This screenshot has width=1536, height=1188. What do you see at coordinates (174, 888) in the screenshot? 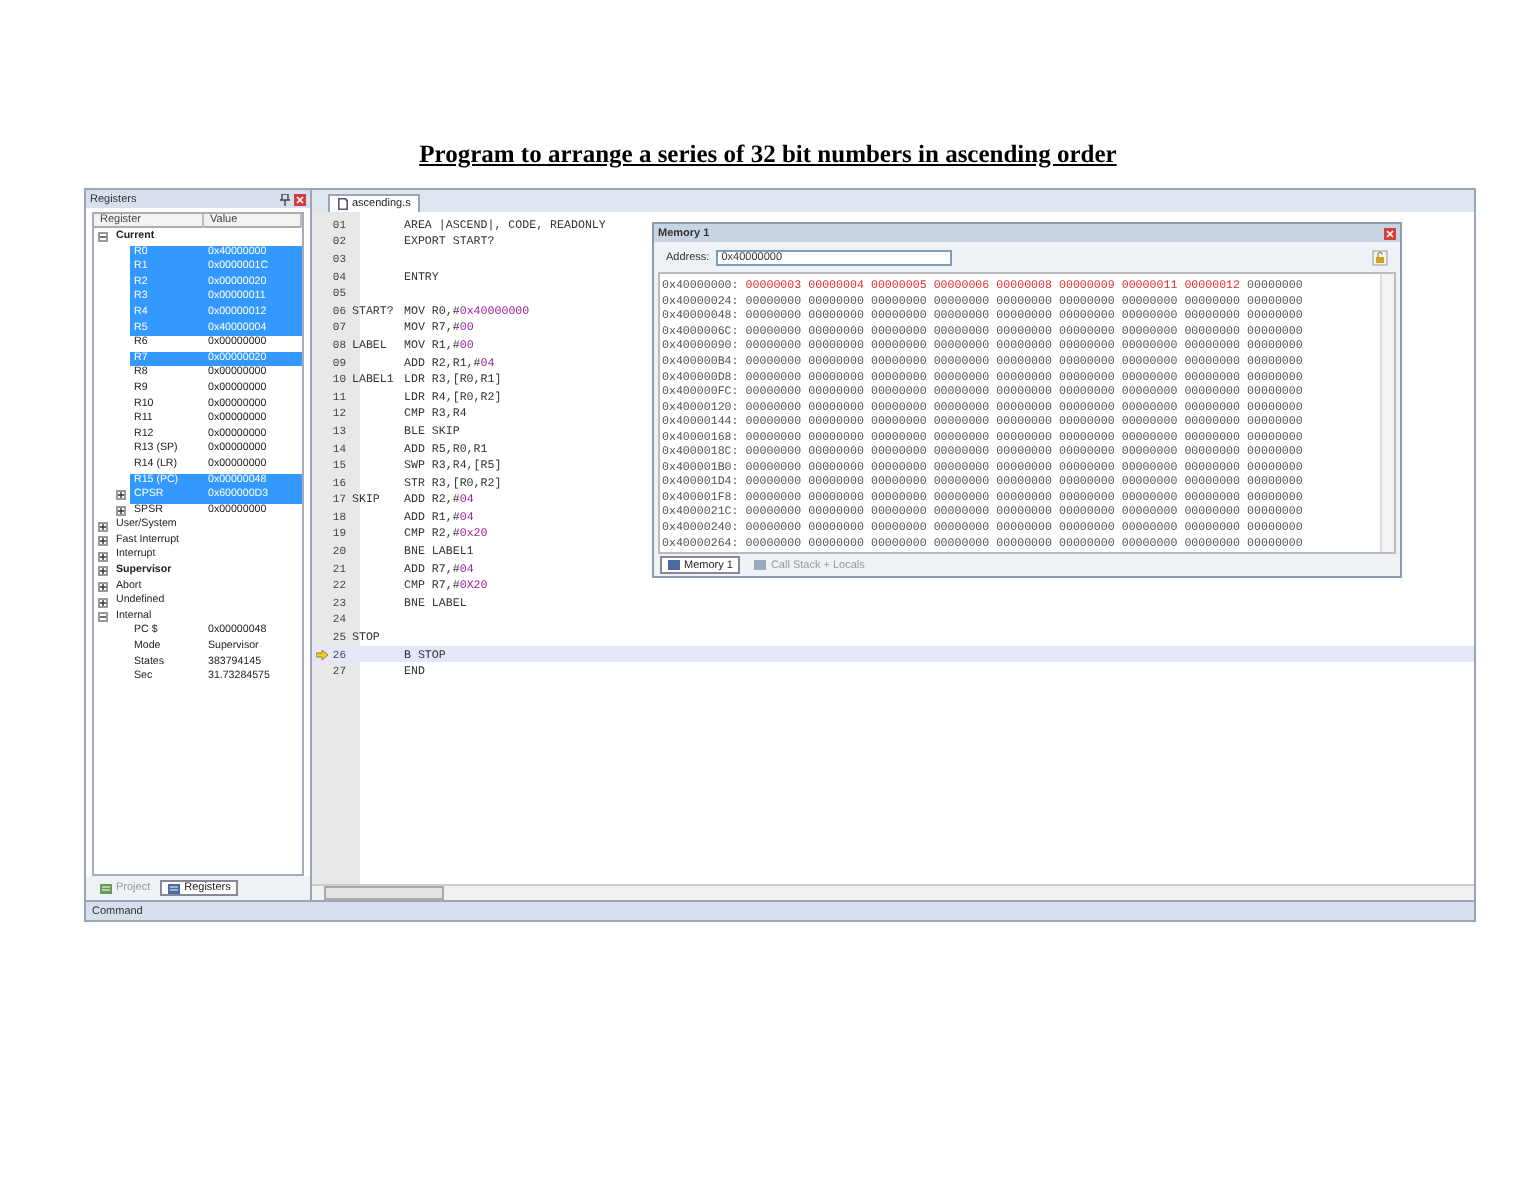
I see `list-icon` at bounding box center [174, 888].